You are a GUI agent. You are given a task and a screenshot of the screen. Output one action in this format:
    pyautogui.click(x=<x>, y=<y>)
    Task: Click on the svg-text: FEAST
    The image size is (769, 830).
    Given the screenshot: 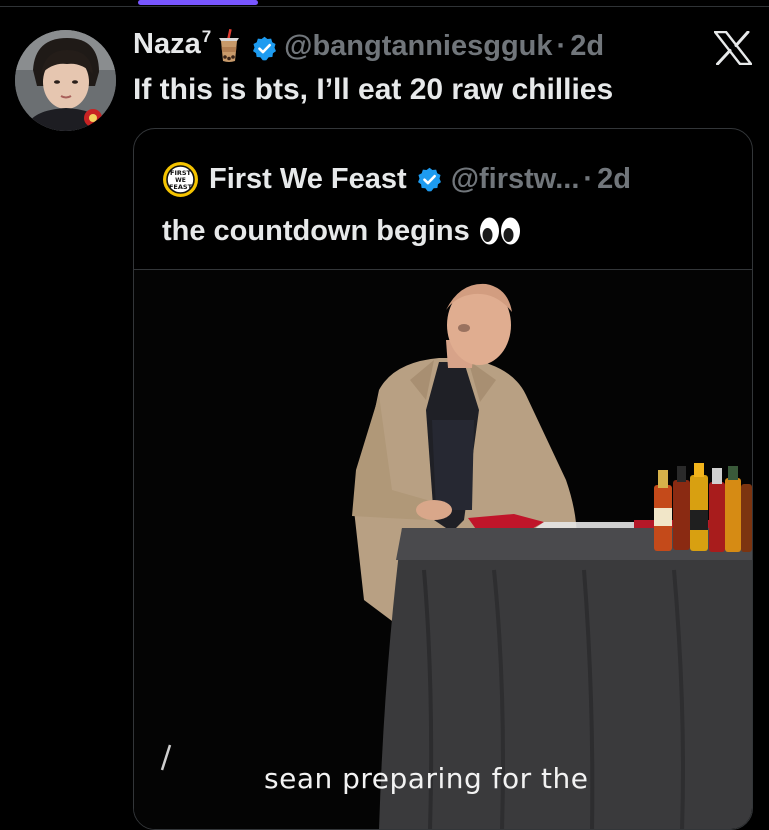 What is the action you would take?
    pyautogui.click(x=181, y=187)
    